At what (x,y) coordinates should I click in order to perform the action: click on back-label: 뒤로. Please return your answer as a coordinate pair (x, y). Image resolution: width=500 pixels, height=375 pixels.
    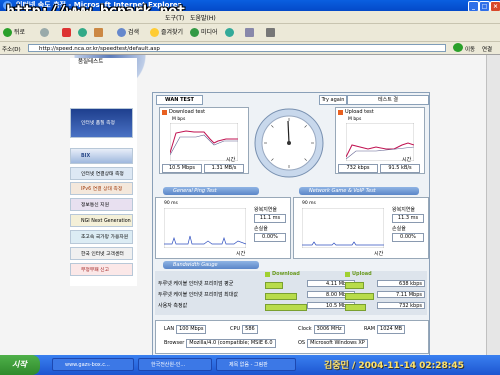
    Looking at the image, I should click on (20, 32).